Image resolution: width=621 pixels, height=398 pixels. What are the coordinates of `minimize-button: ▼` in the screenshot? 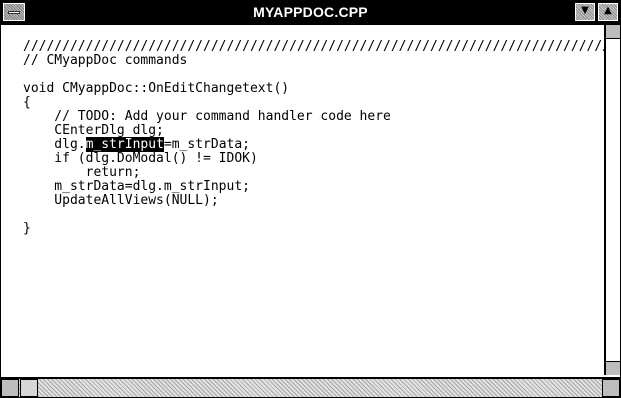 It's located at (585, 12).